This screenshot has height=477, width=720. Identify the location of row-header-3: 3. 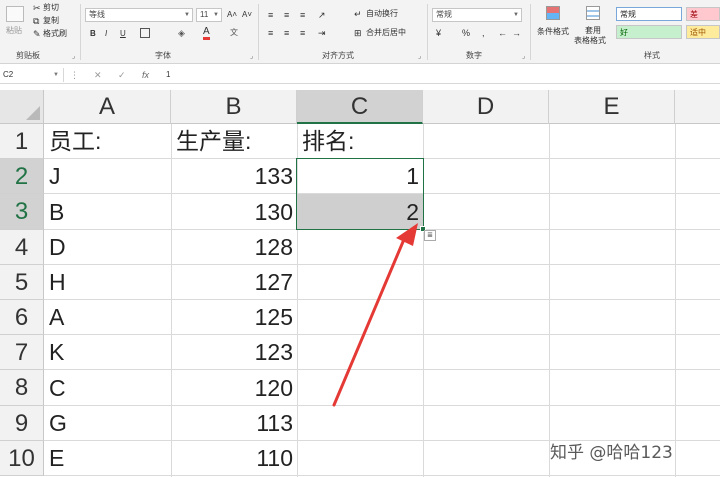
(22, 212).